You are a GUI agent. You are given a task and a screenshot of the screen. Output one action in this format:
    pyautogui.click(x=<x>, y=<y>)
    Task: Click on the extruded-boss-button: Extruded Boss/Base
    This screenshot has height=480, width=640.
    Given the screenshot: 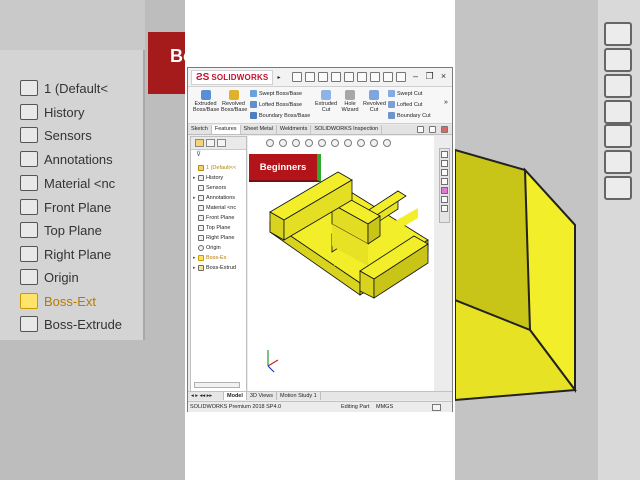 What is the action you would take?
    pyautogui.click(x=206, y=101)
    